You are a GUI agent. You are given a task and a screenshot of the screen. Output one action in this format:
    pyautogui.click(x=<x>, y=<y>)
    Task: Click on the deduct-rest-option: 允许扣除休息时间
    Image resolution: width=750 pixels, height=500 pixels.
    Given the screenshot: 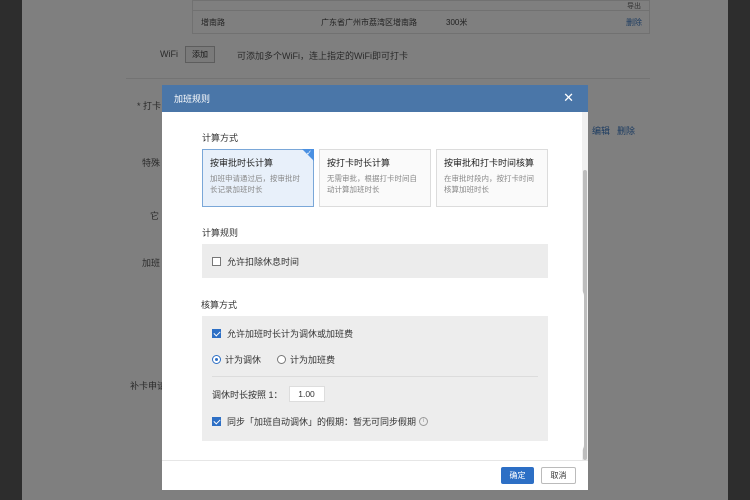 What is the action you would take?
    pyautogui.click(x=255, y=261)
    